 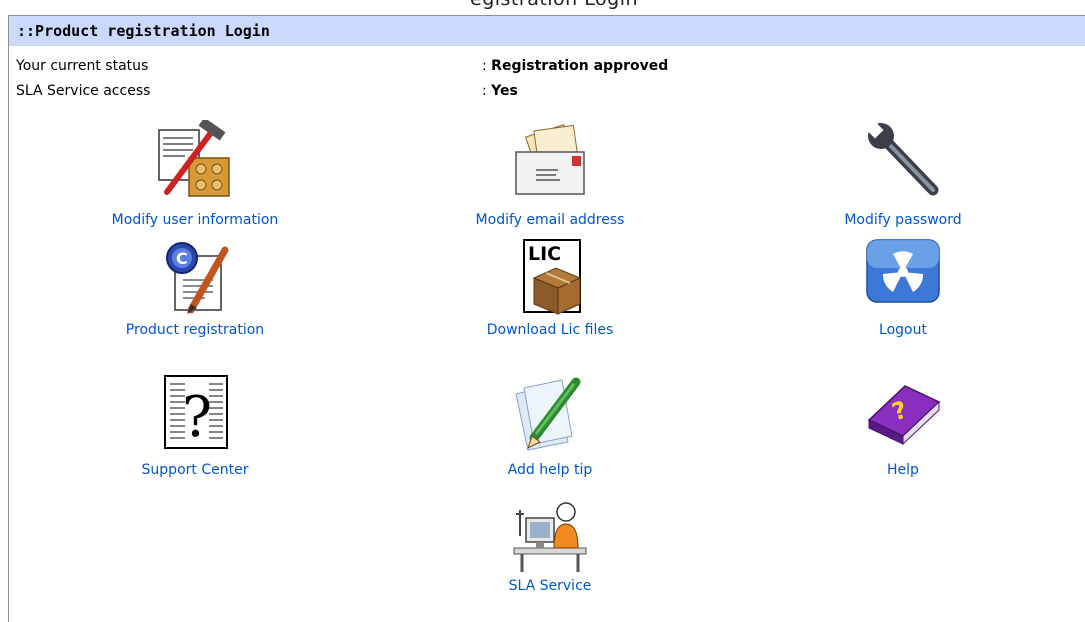 I want to click on support-desk-icon, so click(x=550, y=536).